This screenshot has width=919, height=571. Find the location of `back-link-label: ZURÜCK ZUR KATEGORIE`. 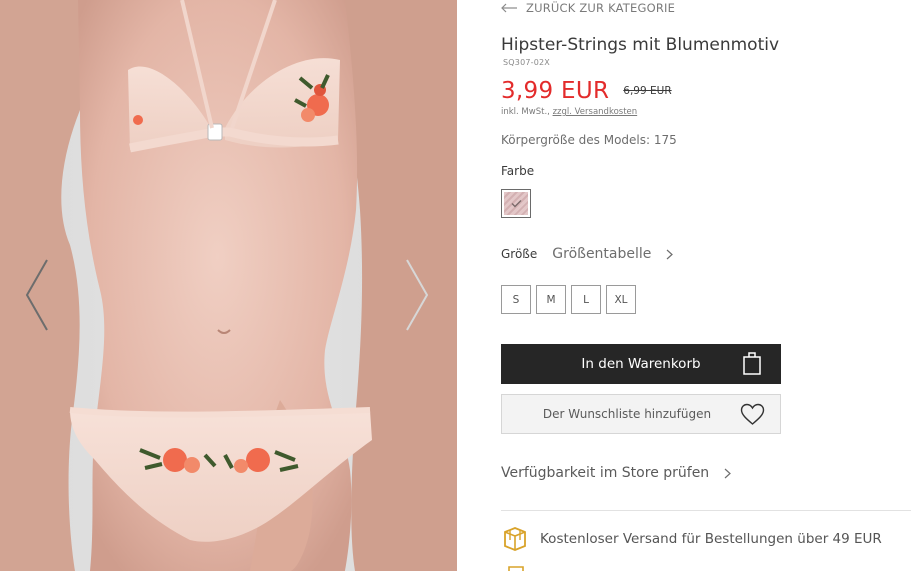

back-link-label: ZURÜCK ZUR KATEGORIE is located at coordinates (601, 8).